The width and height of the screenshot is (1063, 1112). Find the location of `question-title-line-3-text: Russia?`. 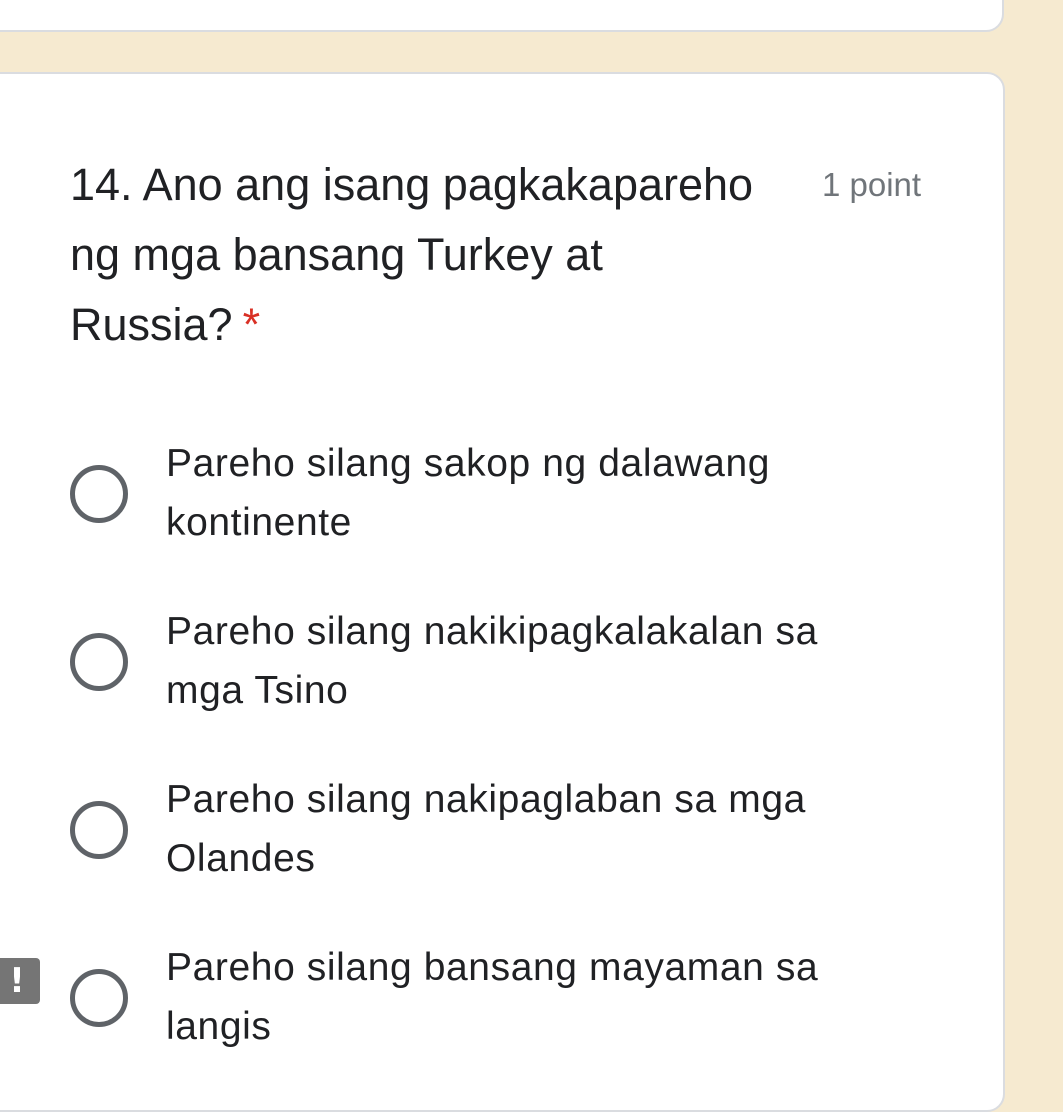

question-title-line-3-text: Russia? is located at coordinates (151, 324).